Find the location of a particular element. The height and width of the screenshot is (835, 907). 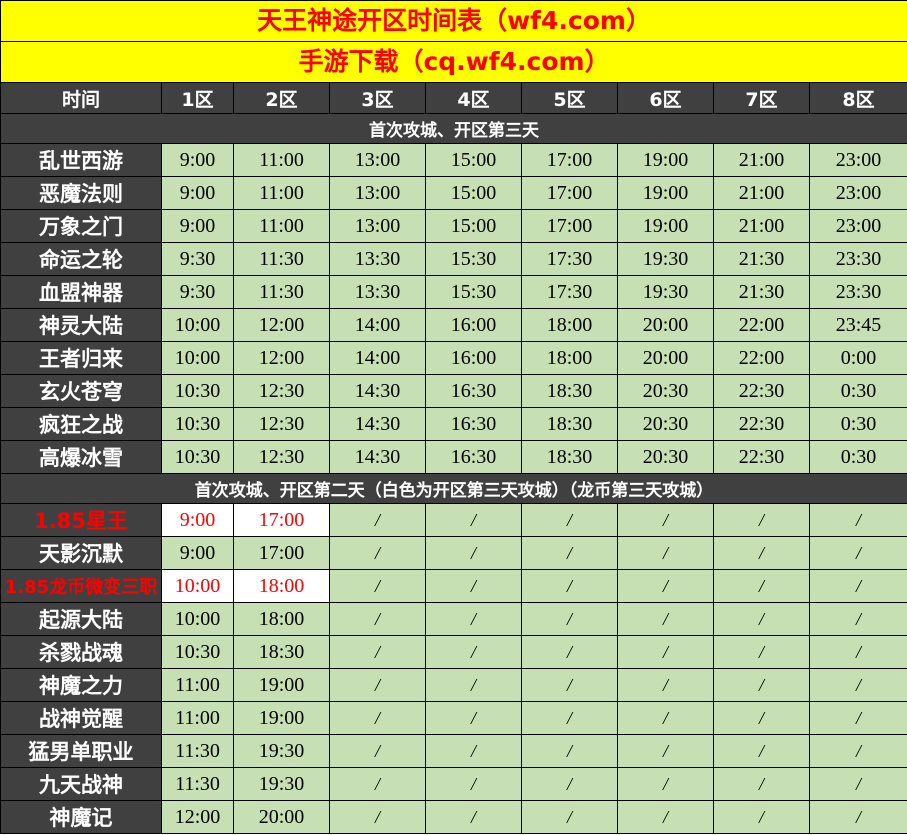

time-cell: 10:30 is located at coordinates (197, 652).